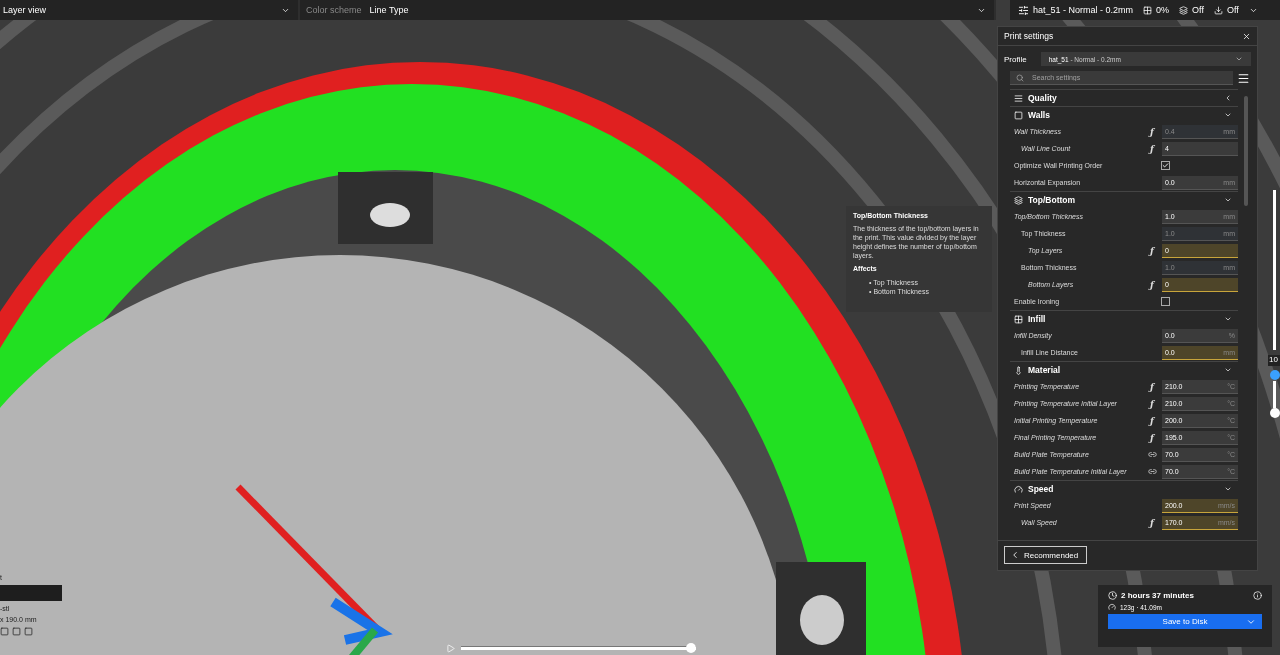 Image resolution: width=1280 pixels, height=655 pixels. What do you see at coordinates (1158, 595) in the screenshot?
I see `print-time: 2 hours 37 minutes` at bounding box center [1158, 595].